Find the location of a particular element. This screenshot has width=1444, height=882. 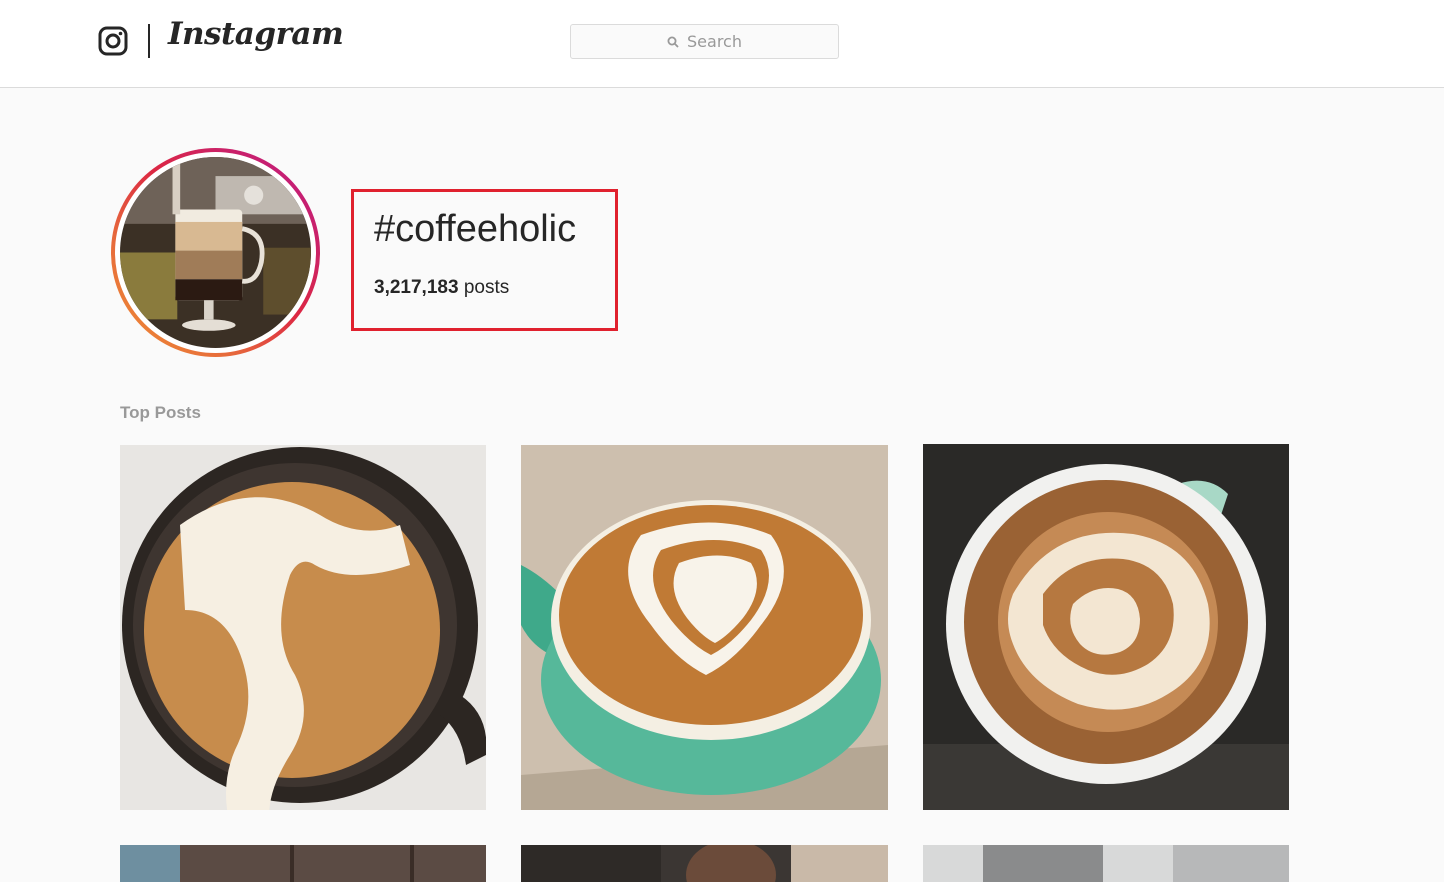

post-count-label: posts is located at coordinates (486, 287).